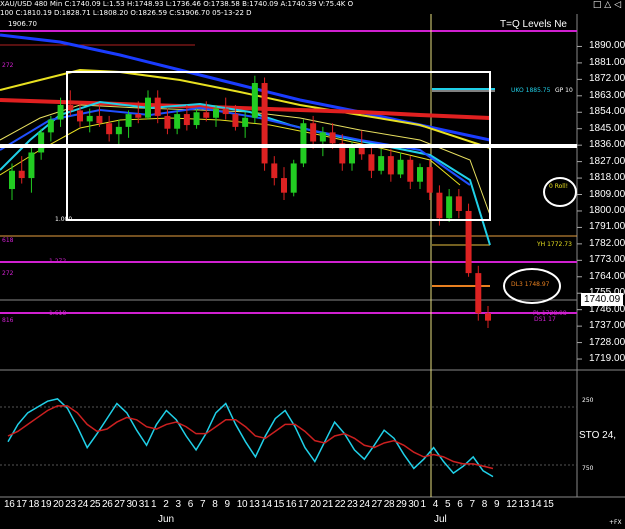  Describe the element at coordinates (242, 504) in the screenshot. I see `time-axis-label: 10` at that location.